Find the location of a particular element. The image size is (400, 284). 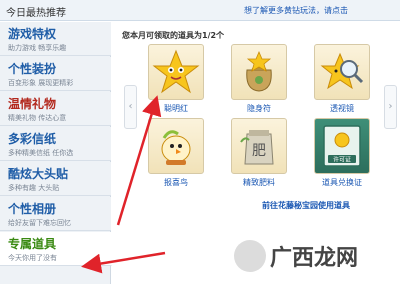

top-bar: 今日最热推荐 想了解更多黄钻玩法，请点击 is located at coordinates (200, 10).